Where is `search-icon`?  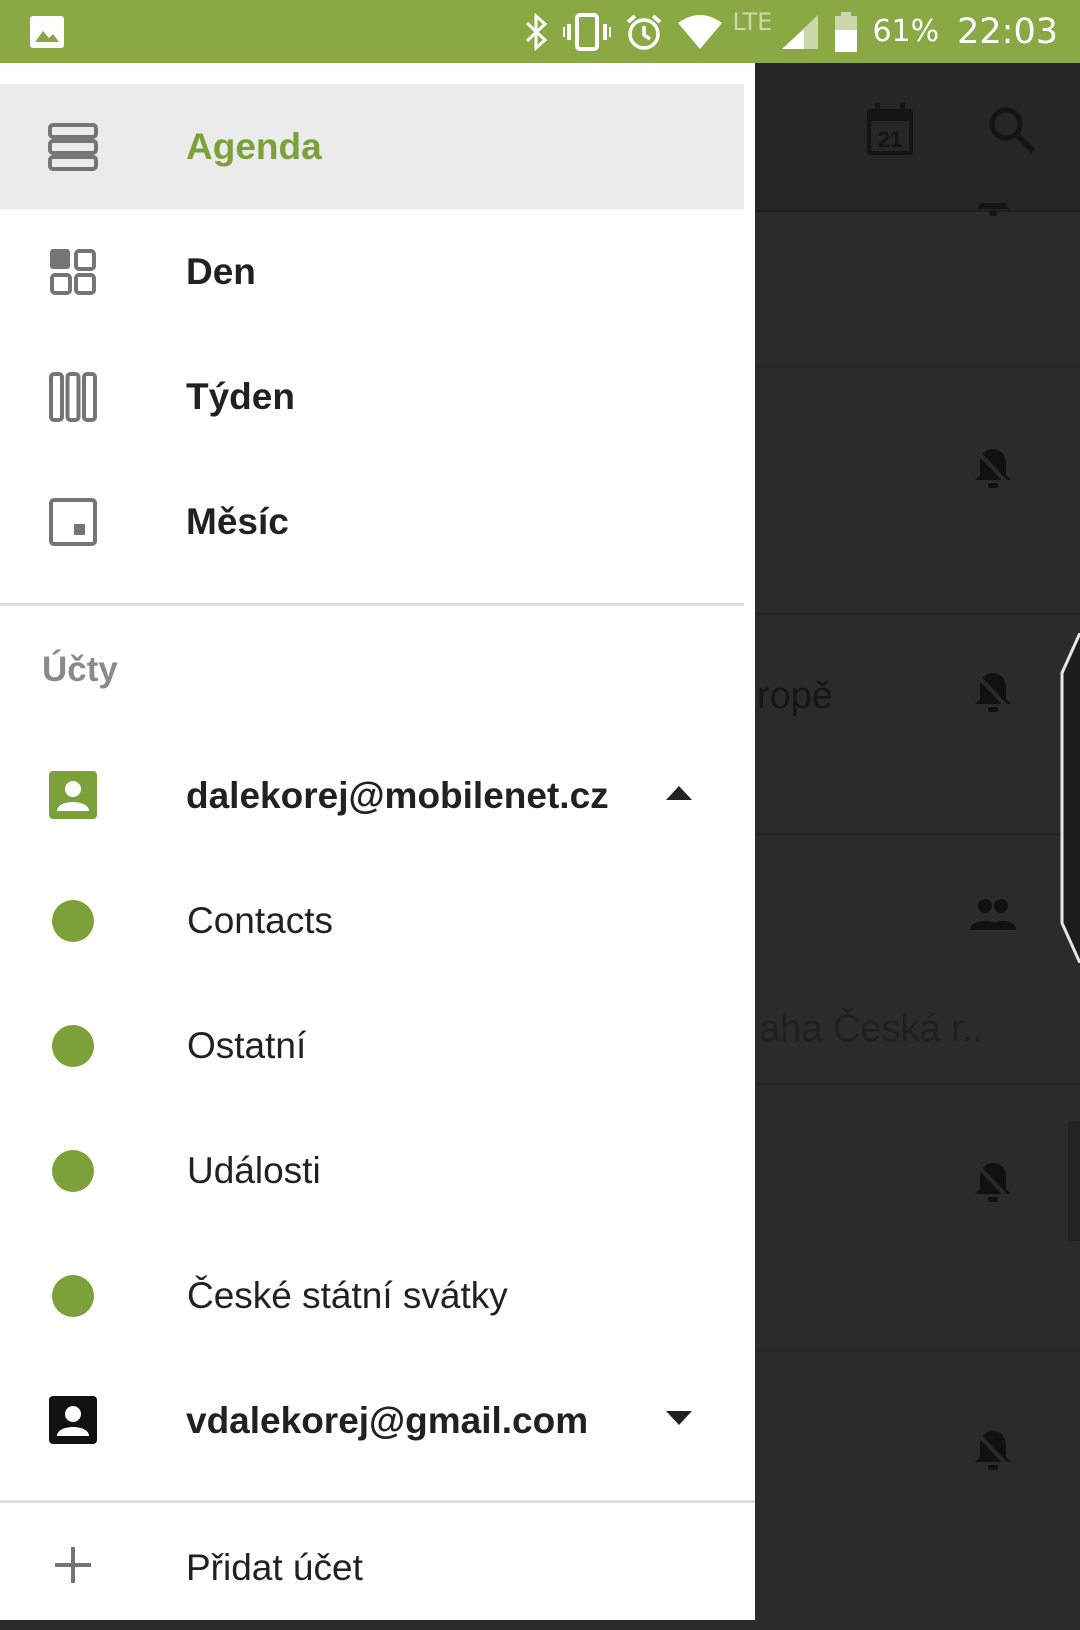 search-icon is located at coordinates (1012, 130).